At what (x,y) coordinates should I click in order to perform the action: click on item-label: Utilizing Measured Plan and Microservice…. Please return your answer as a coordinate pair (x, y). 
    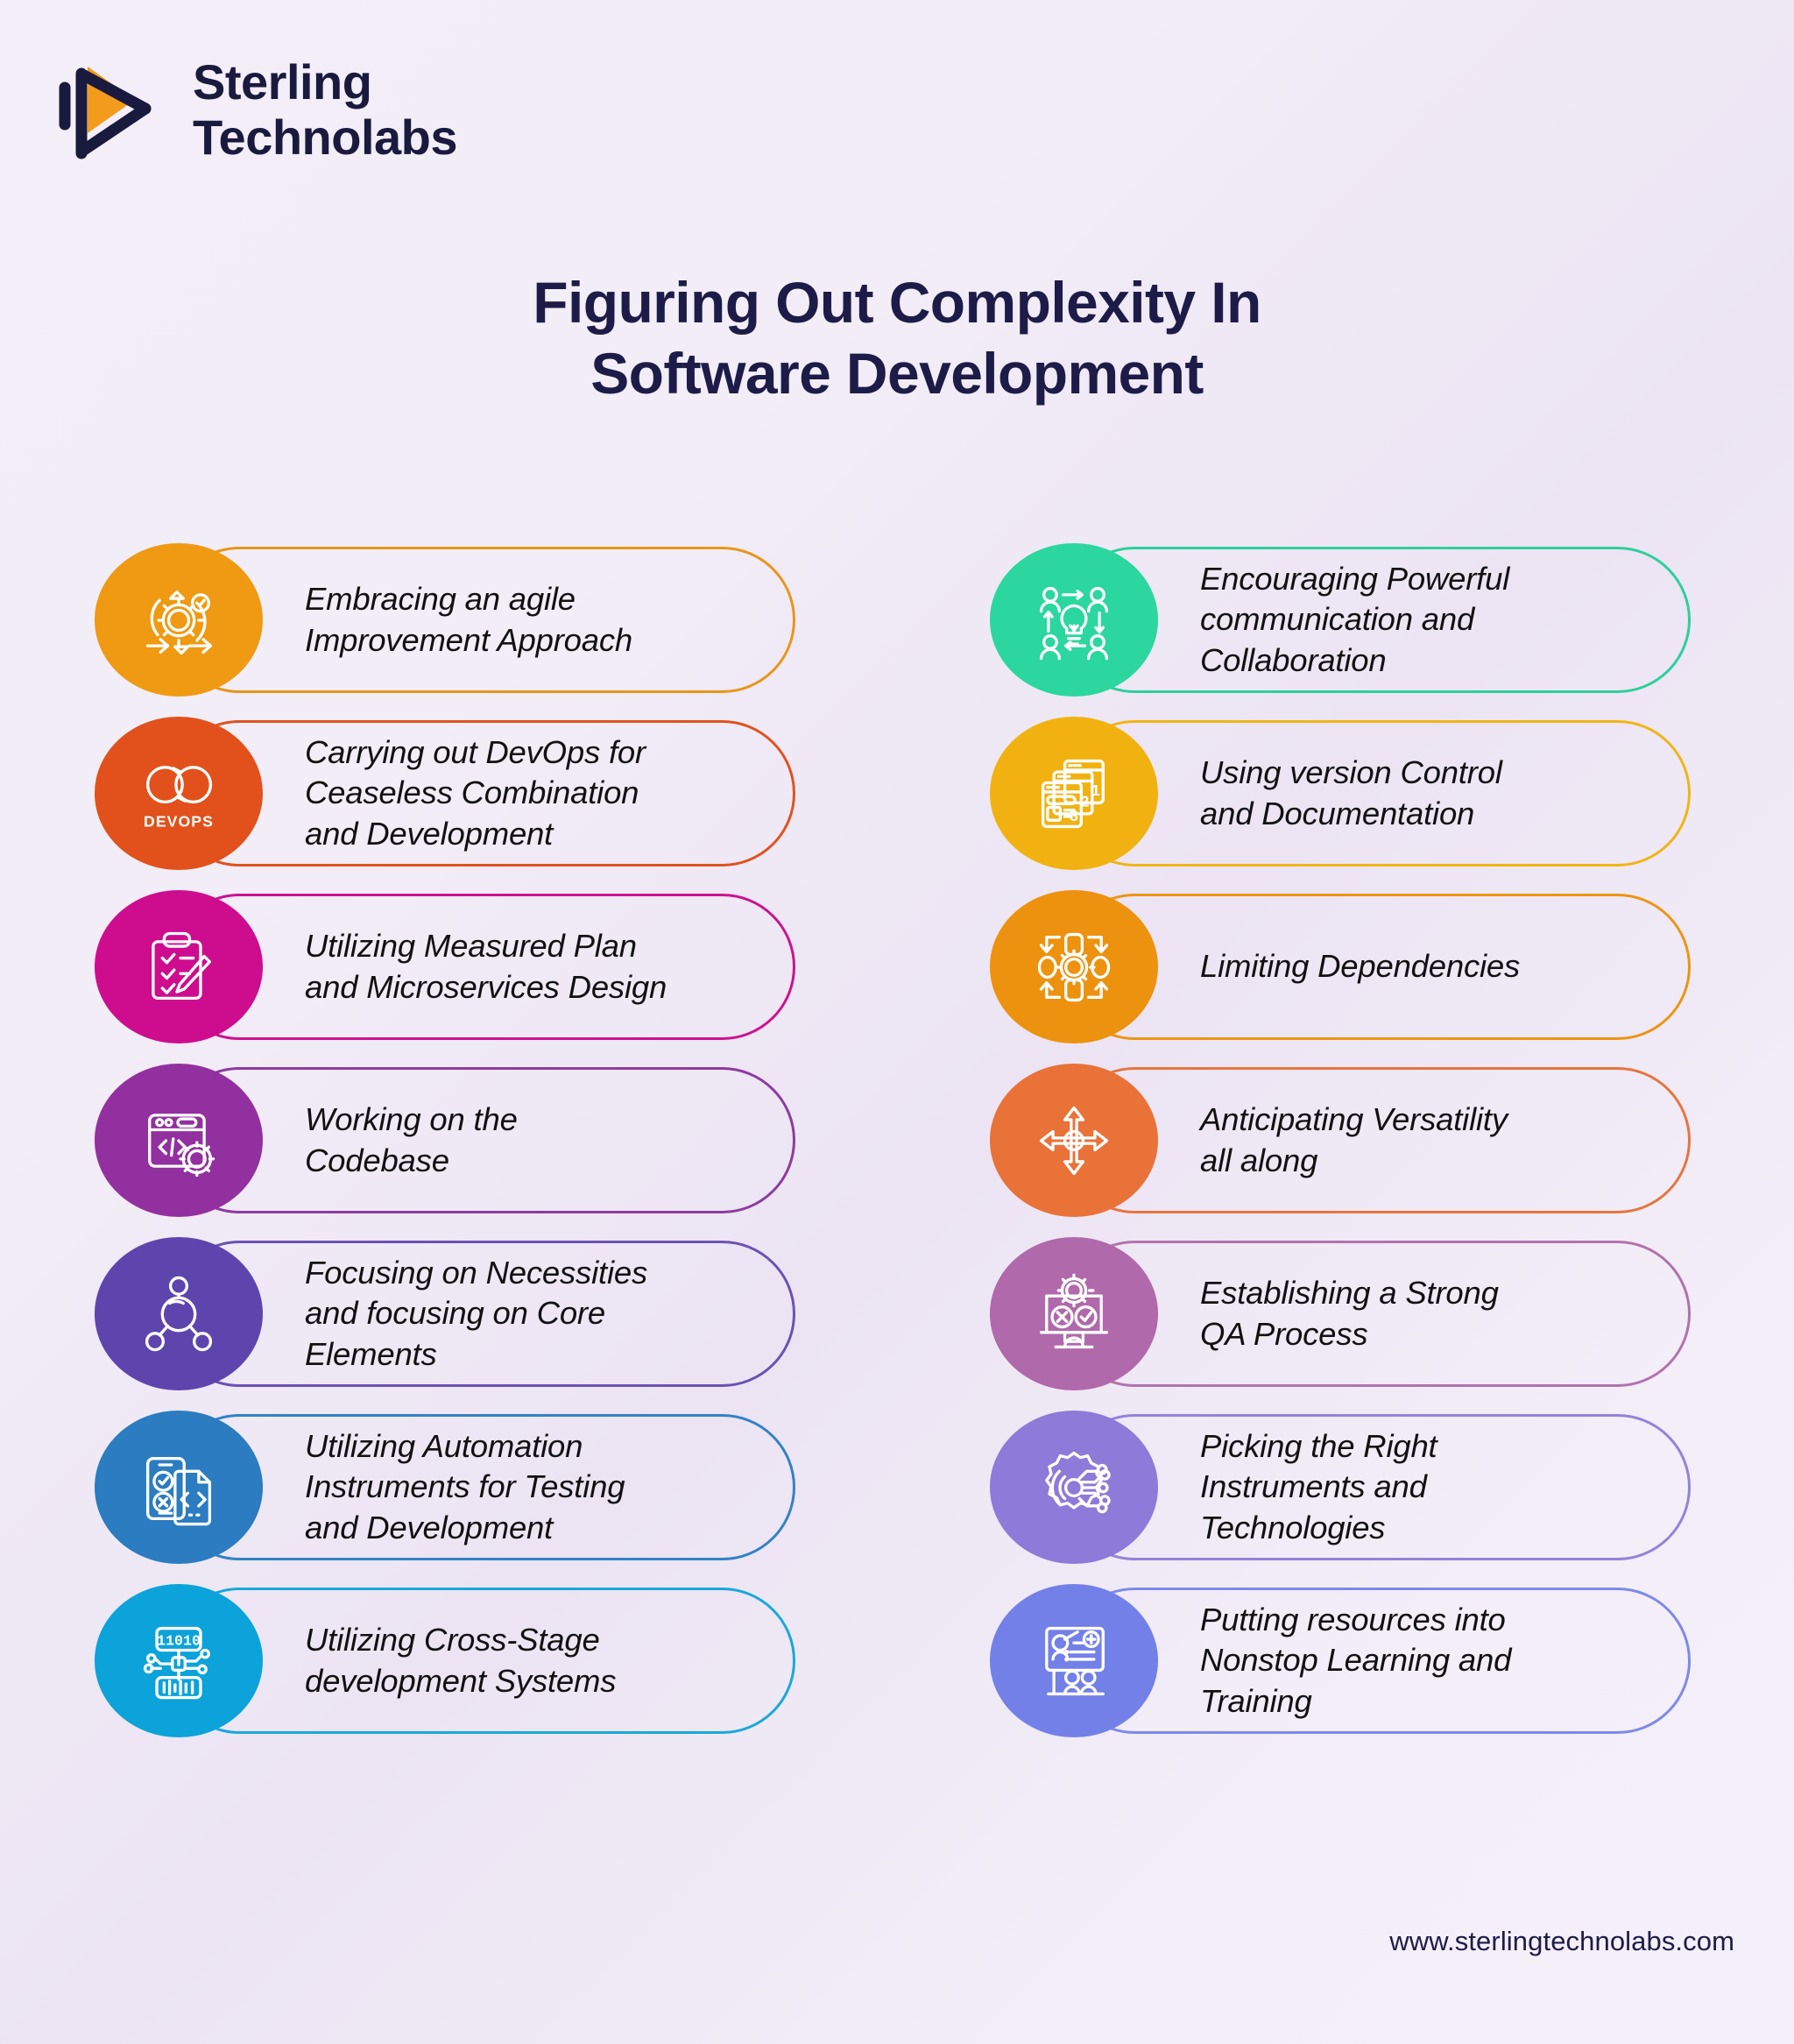
    Looking at the image, I should click on (486, 967).